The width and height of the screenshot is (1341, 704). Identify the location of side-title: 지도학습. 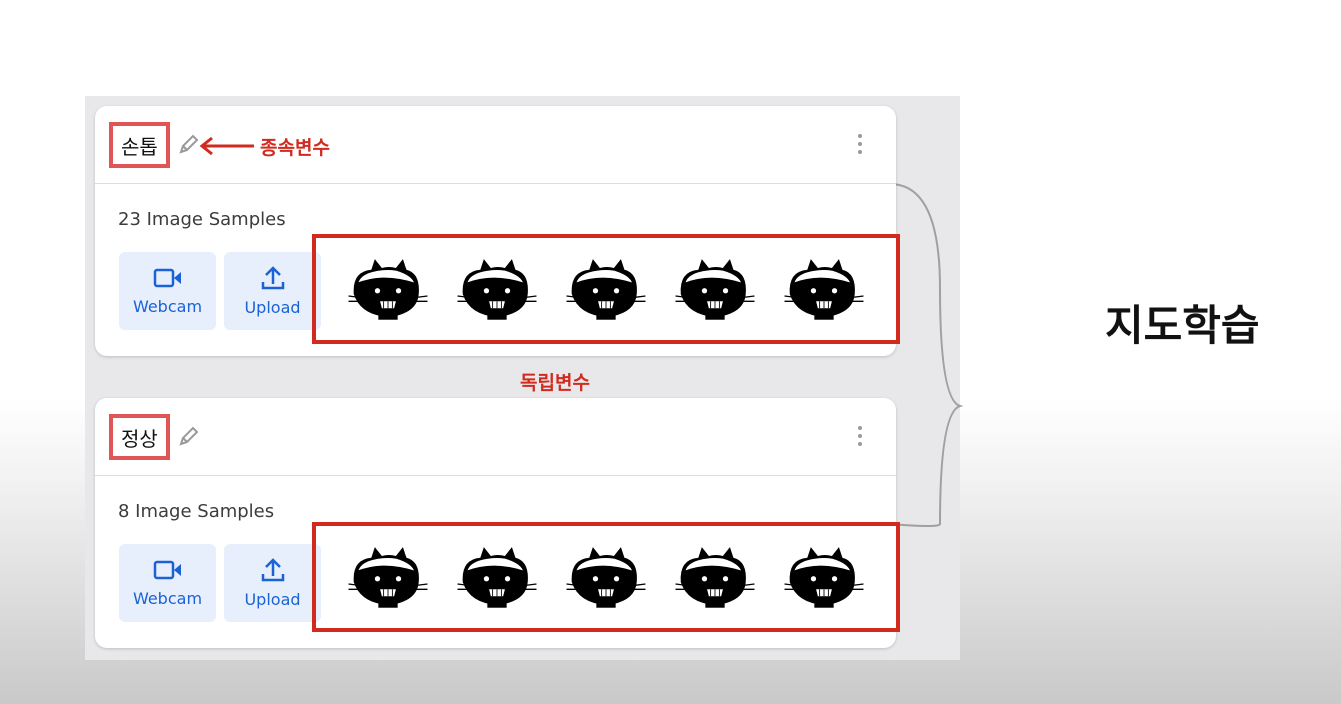
(1182, 325).